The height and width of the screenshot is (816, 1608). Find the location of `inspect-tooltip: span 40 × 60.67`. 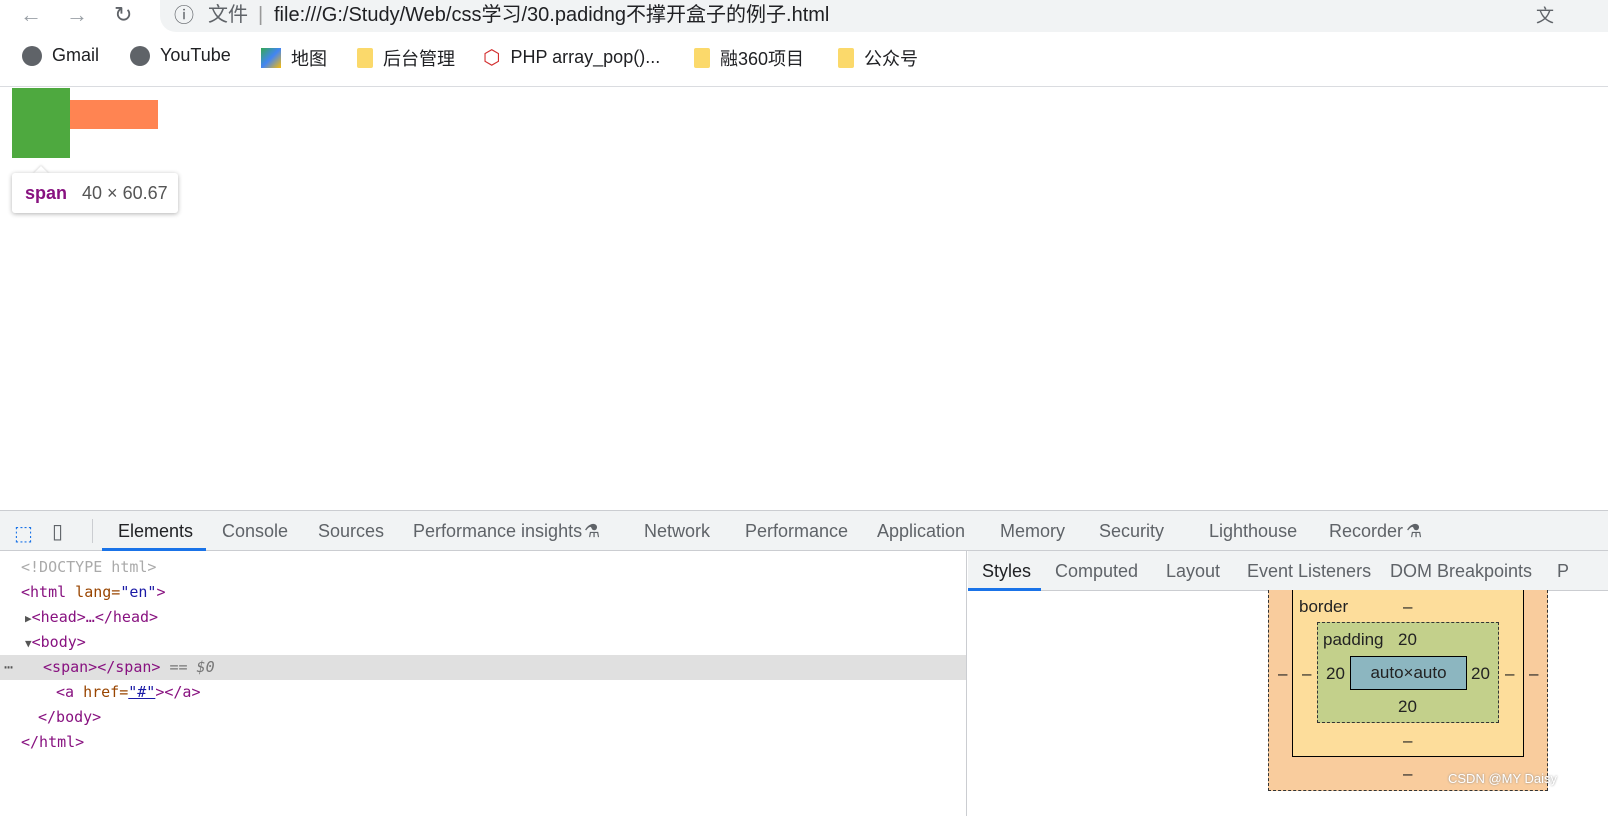

inspect-tooltip: span 40 × 60.67 is located at coordinates (95, 193).